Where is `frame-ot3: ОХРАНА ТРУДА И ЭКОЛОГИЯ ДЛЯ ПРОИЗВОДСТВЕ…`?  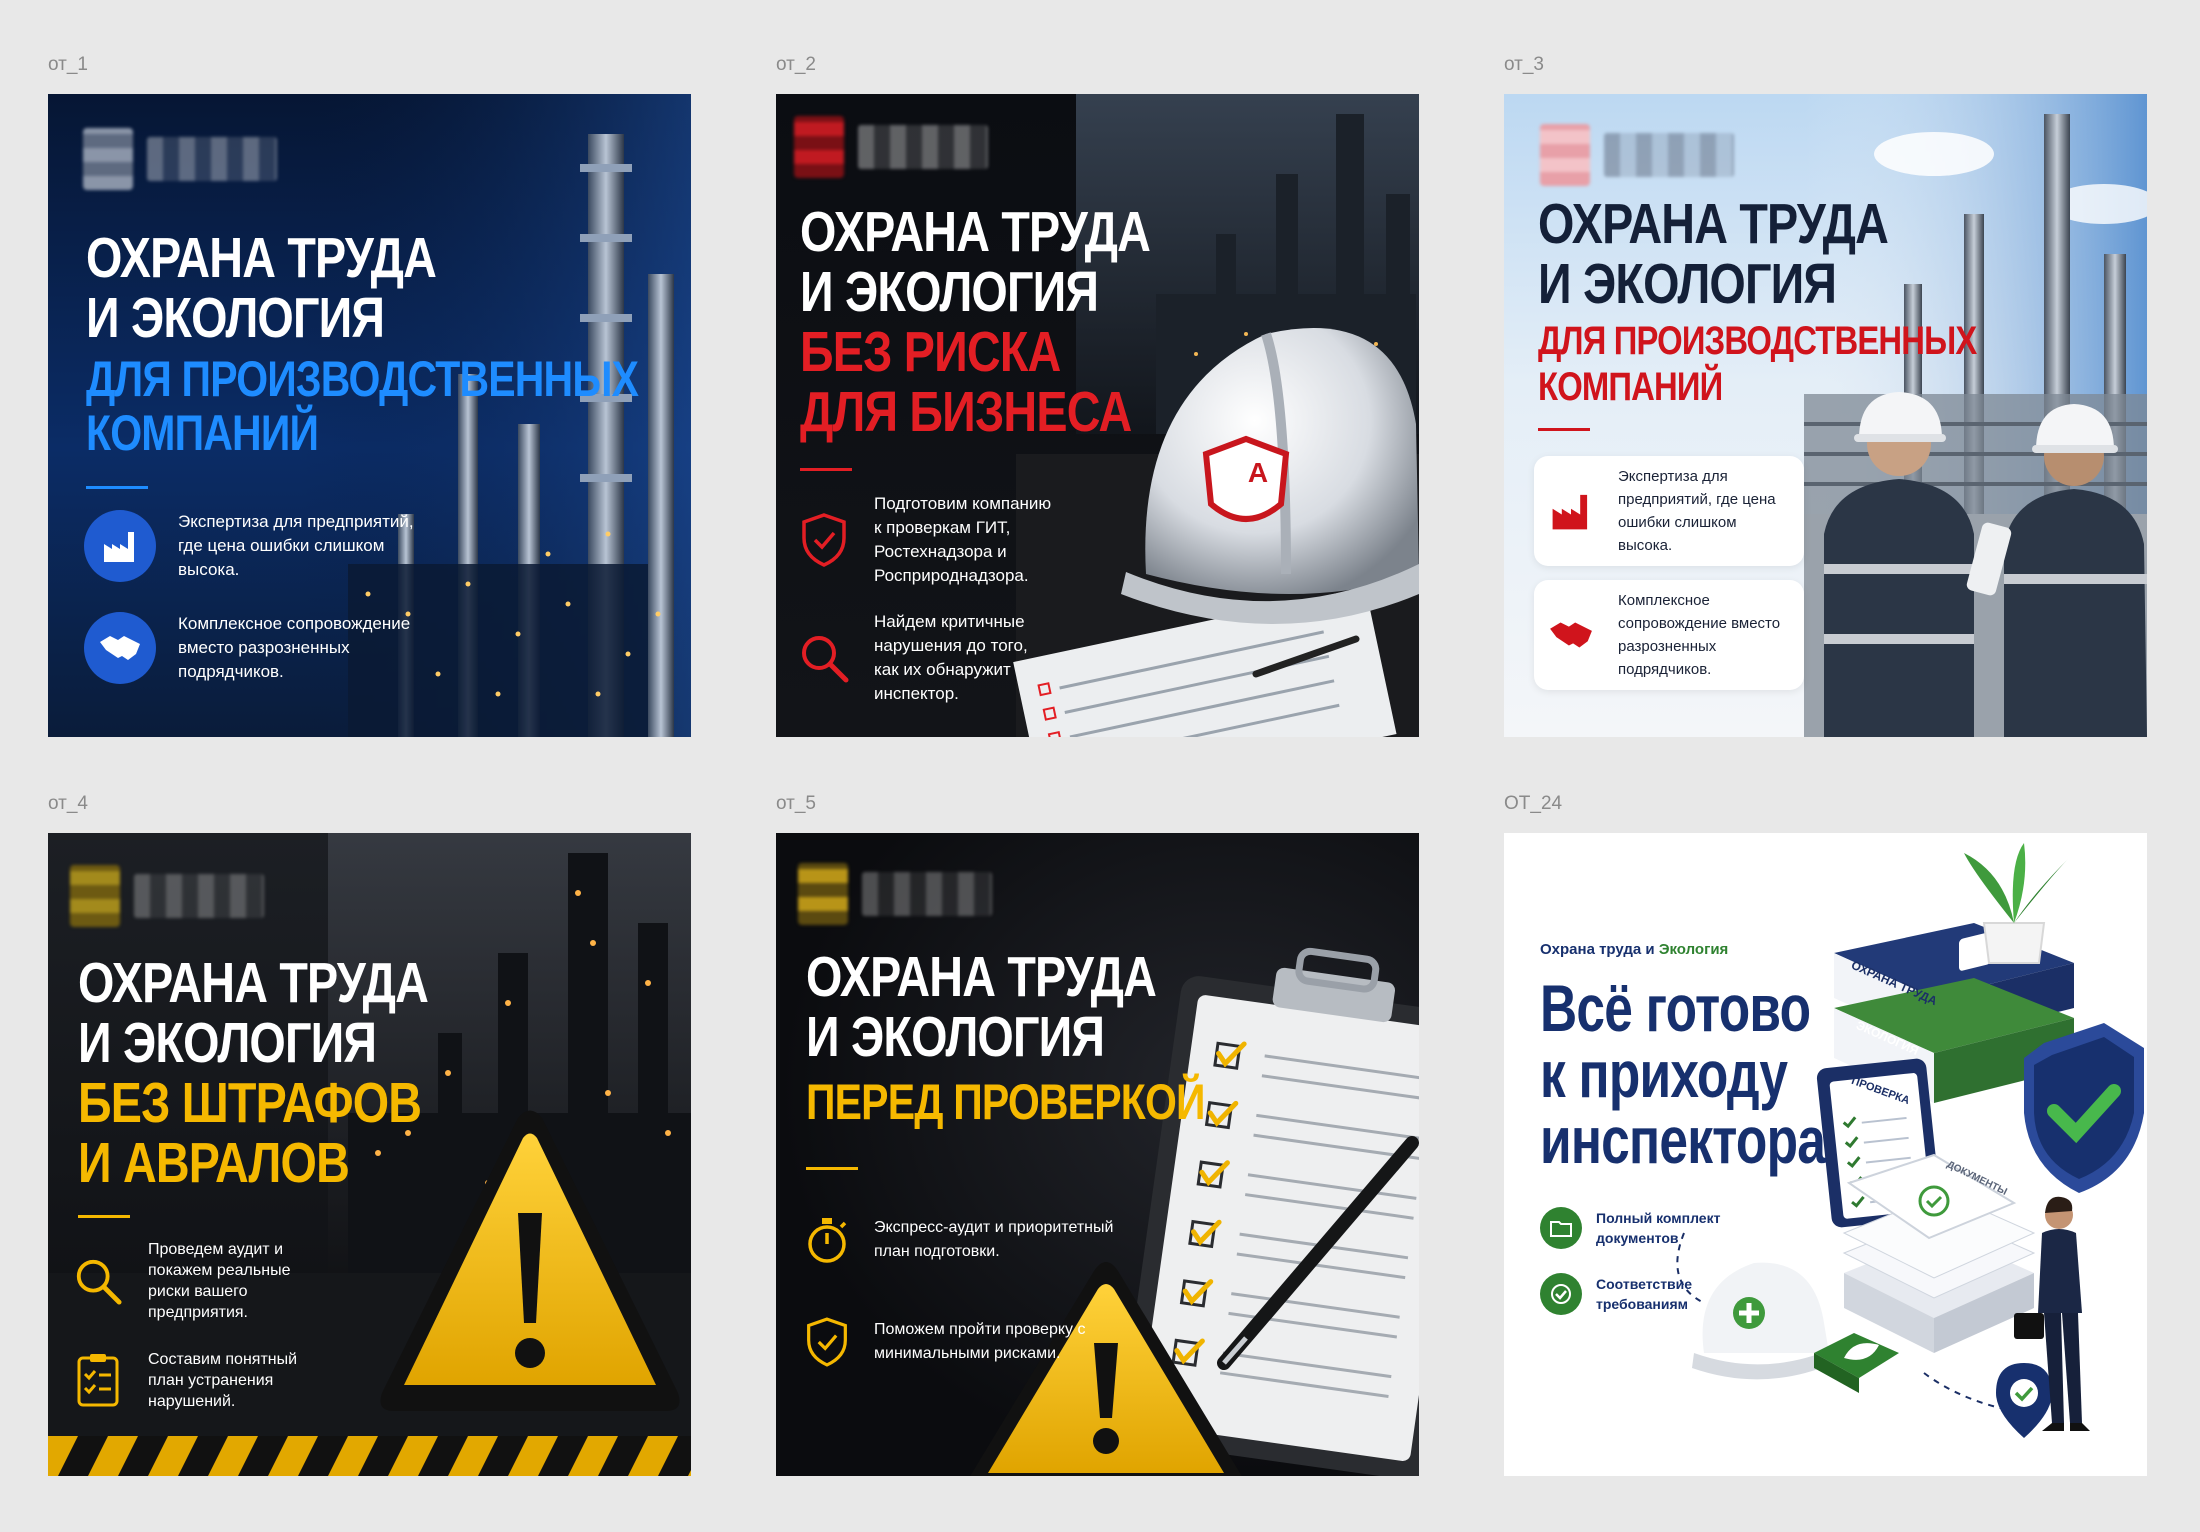 frame-ot3: ОХРАНА ТРУДА И ЭКОЛОГИЯ ДЛЯ ПРОИЗВОДСТВЕ… is located at coordinates (1825, 415).